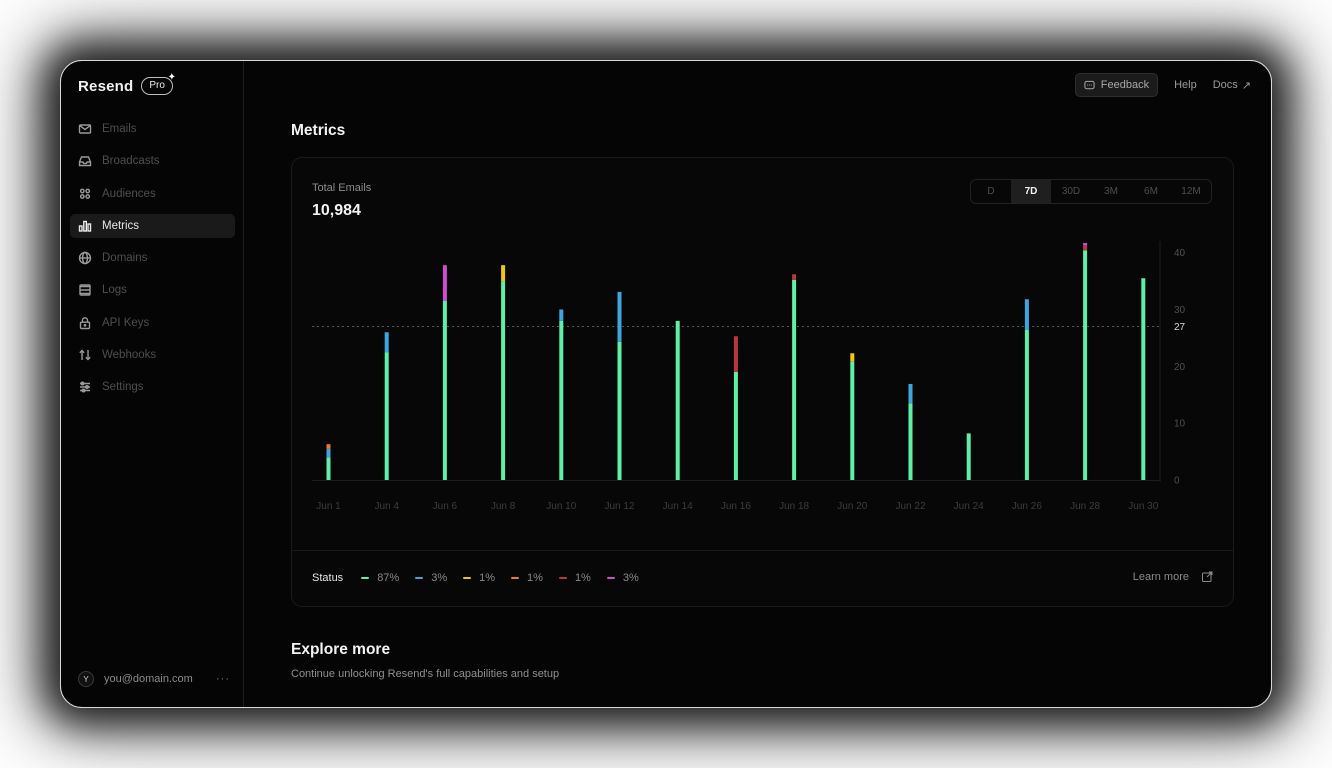 This screenshot has width=1332, height=768. What do you see at coordinates (1160, 577) in the screenshot?
I see `learn-more-label: Learn more` at bounding box center [1160, 577].